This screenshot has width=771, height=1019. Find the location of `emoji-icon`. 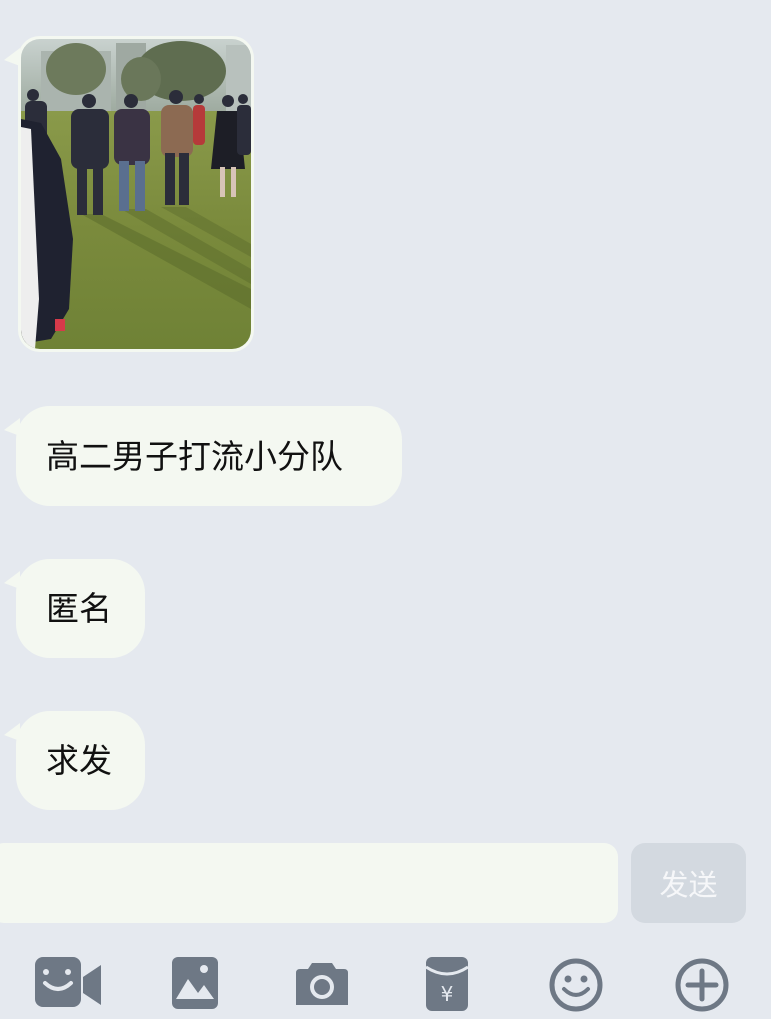

emoji-icon is located at coordinates (584, 985).